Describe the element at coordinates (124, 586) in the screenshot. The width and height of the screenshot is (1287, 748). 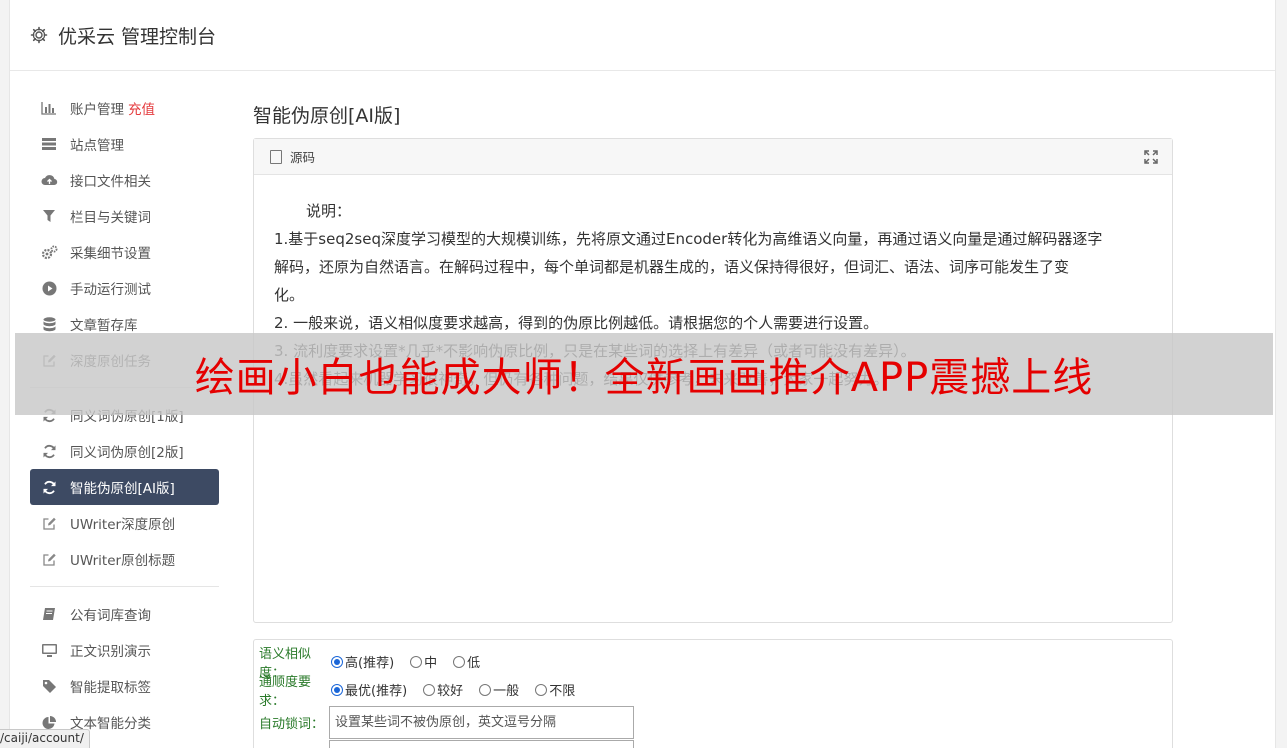
I see `sidebar-divider` at that location.